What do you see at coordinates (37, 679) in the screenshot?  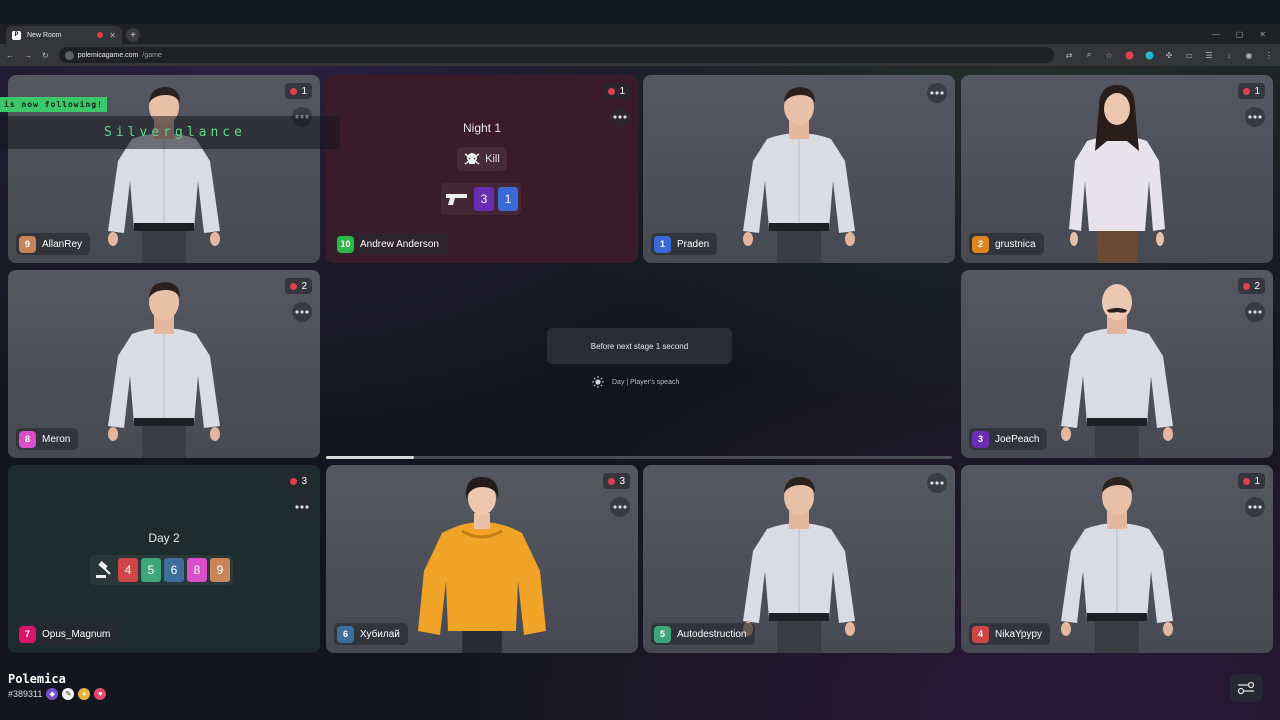 I see `brand-title: Polemica` at bounding box center [37, 679].